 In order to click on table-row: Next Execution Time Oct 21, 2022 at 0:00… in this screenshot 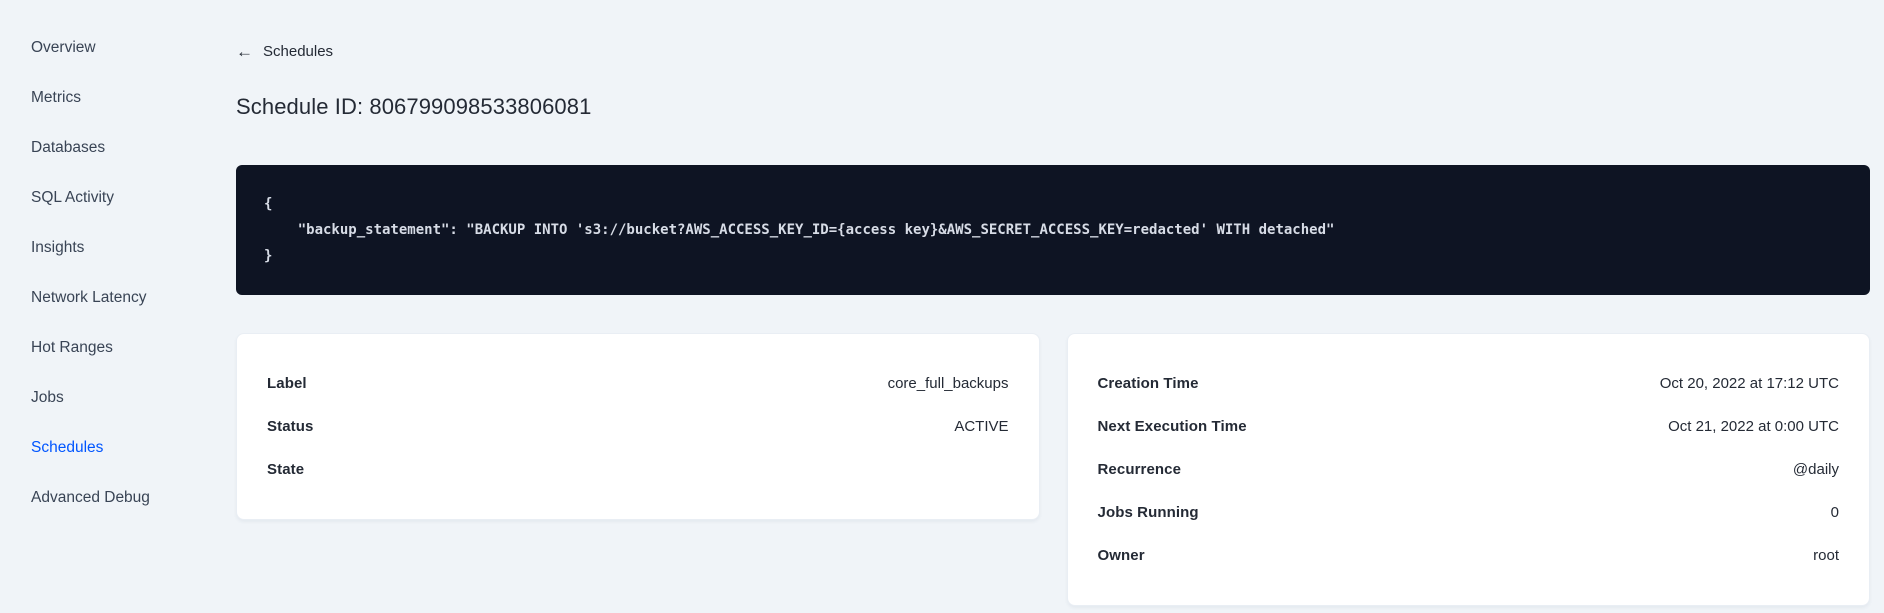, I will do `click(1469, 426)`.